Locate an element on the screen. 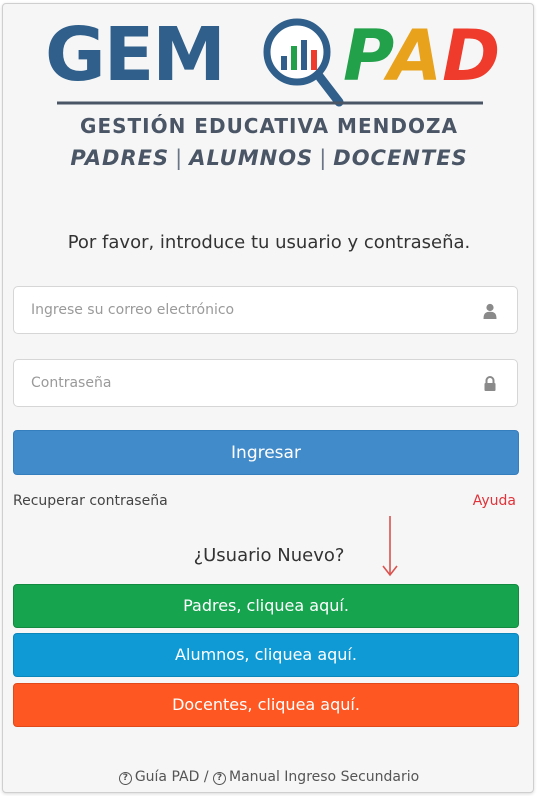 The image size is (537, 796). manual-link: ? Manual Ingreso Secundario is located at coordinates (316, 777).